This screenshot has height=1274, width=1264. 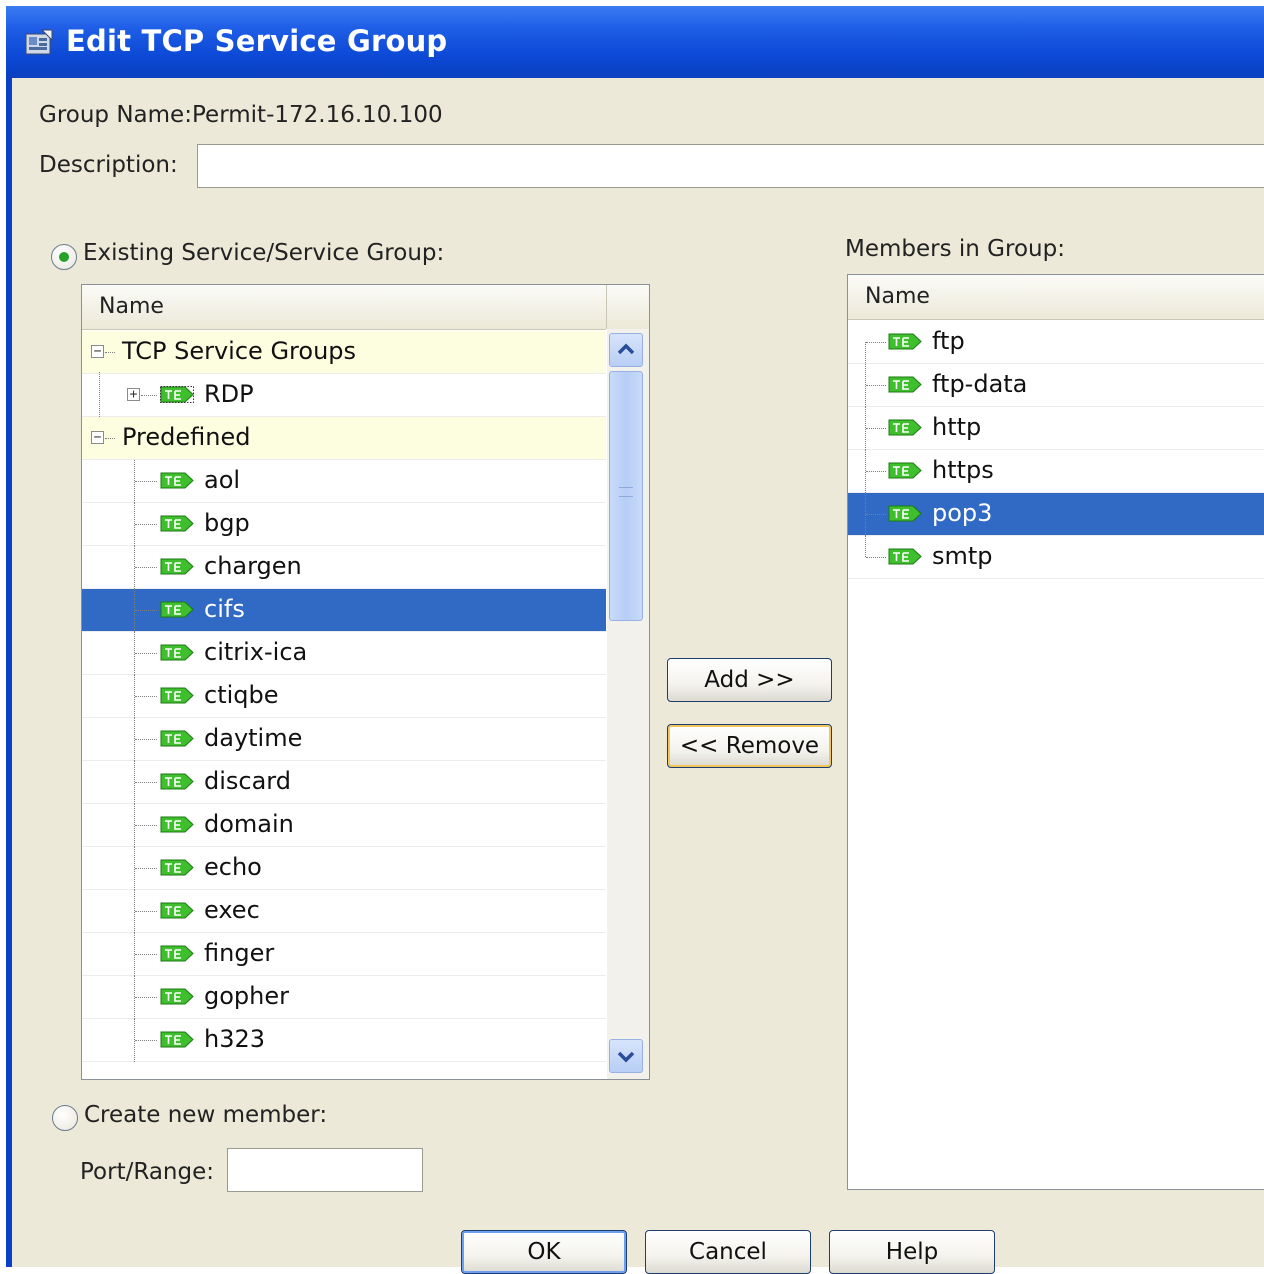 I want to click on scroll-thumb, so click(x=626, y=496).